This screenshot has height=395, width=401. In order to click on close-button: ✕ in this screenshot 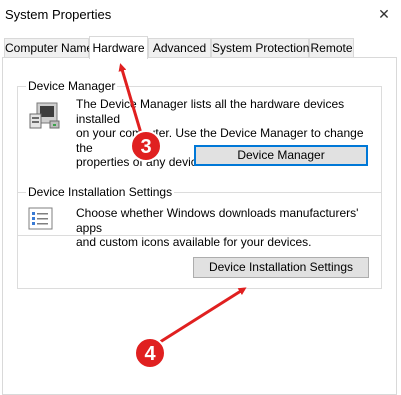, I will do `click(384, 14)`.